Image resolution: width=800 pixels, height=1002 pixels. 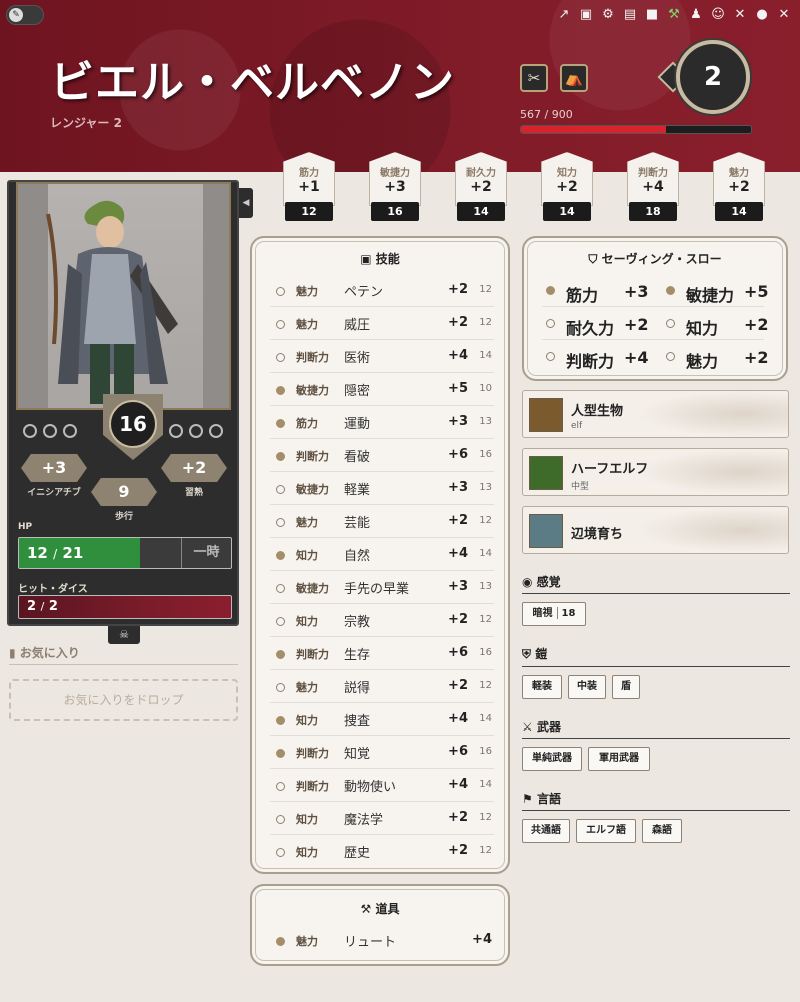 I want to click on mode-toggle: ✎, so click(x=25, y=15).